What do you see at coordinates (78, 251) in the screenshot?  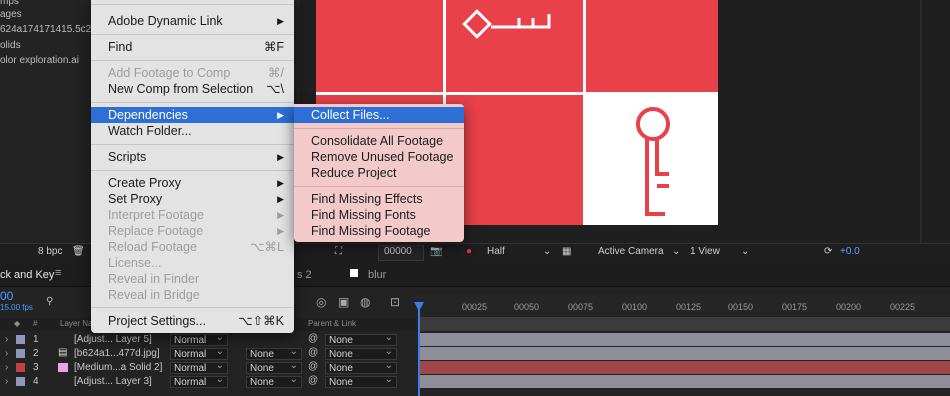 I see `trash-icon: 🗑` at bounding box center [78, 251].